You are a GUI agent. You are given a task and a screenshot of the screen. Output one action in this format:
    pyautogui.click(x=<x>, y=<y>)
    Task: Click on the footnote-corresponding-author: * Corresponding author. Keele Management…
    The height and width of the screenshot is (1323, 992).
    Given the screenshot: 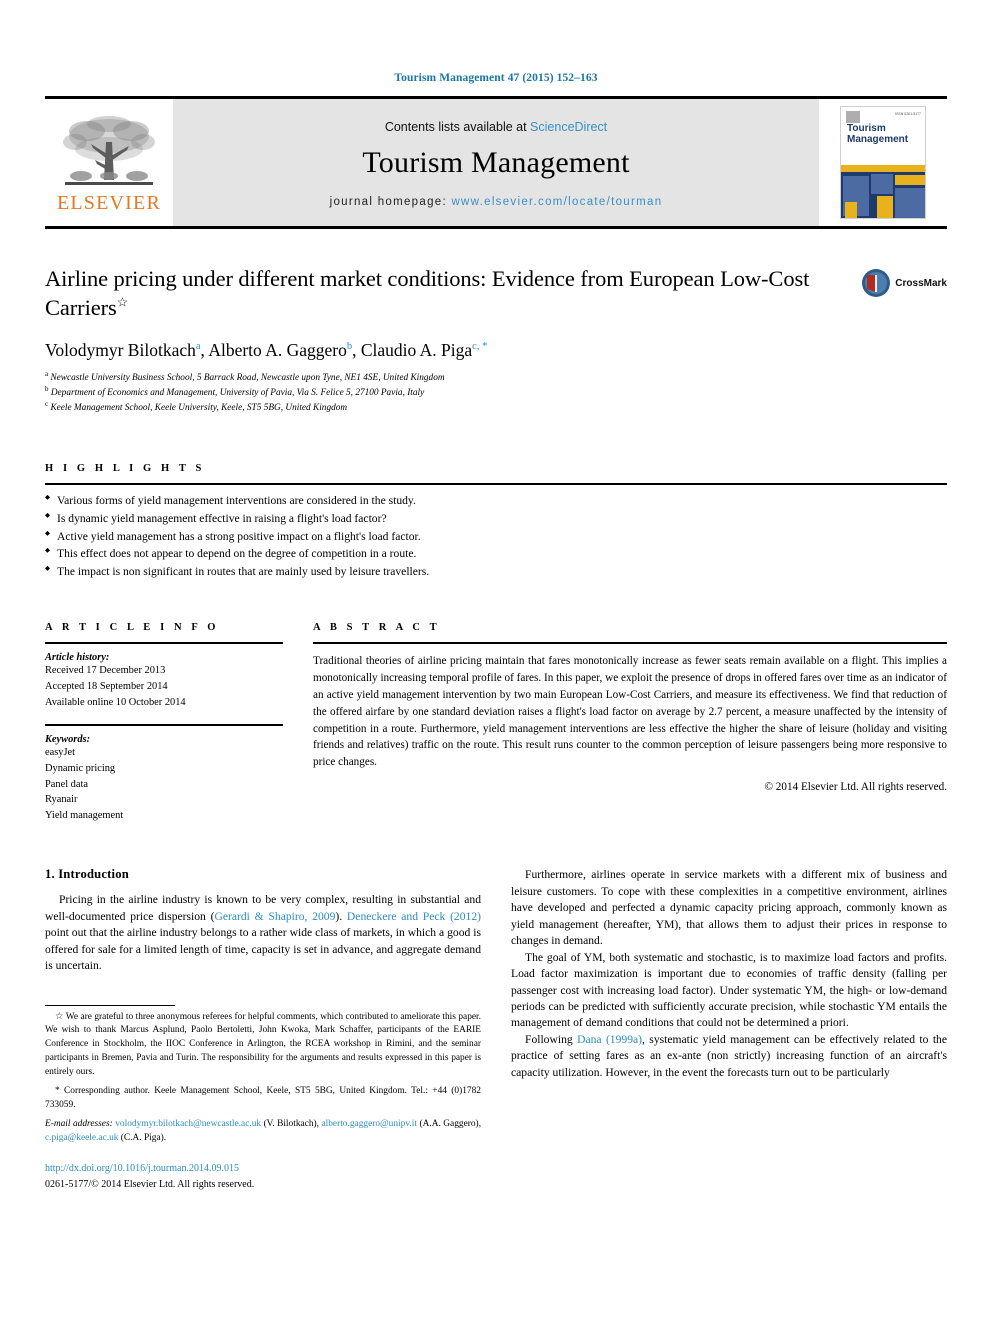 What is the action you would take?
    pyautogui.click(x=263, y=1099)
    